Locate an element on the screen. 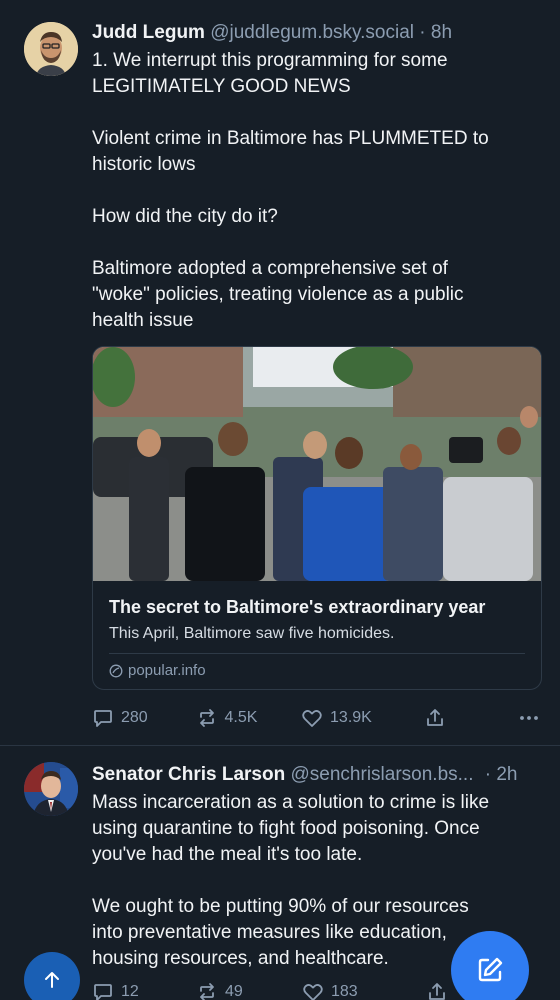 The height and width of the screenshot is (1000, 560). compose-button is located at coordinates (490, 965).